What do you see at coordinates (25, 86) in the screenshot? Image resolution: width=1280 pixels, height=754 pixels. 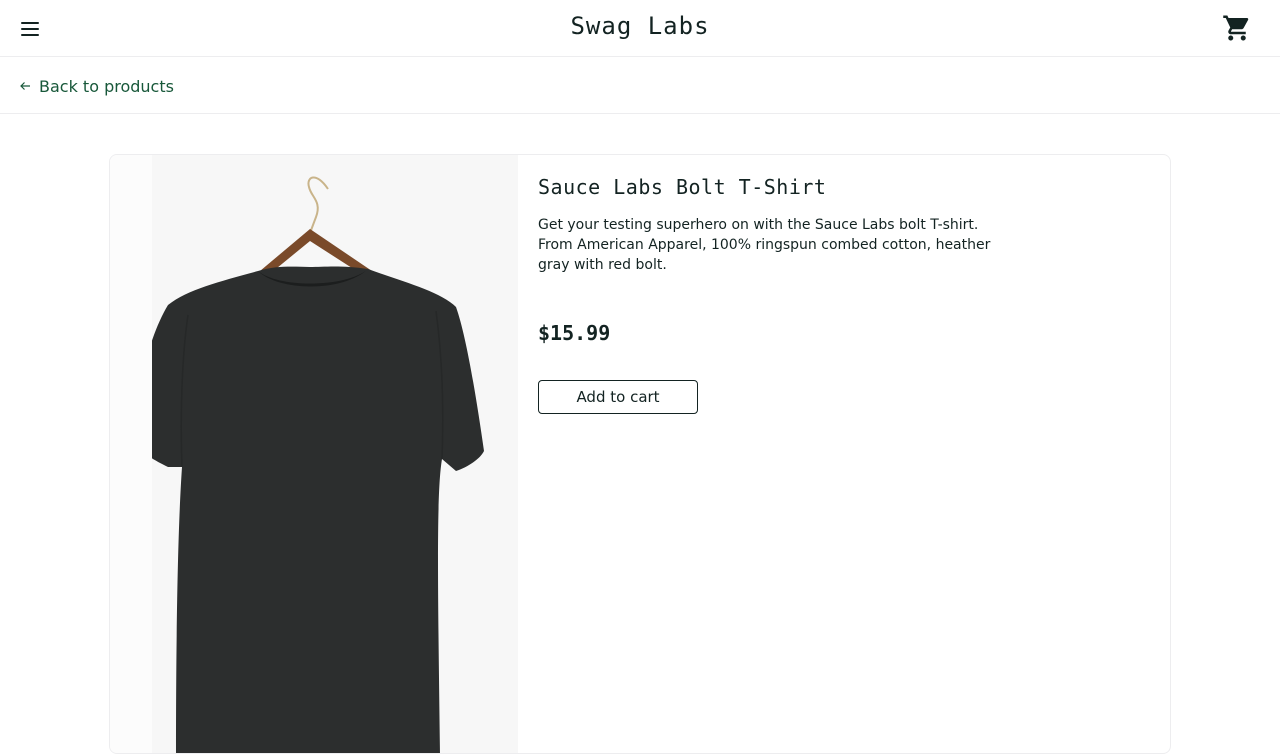 I see `arrow-left-icon` at bounding box center [25, 86].